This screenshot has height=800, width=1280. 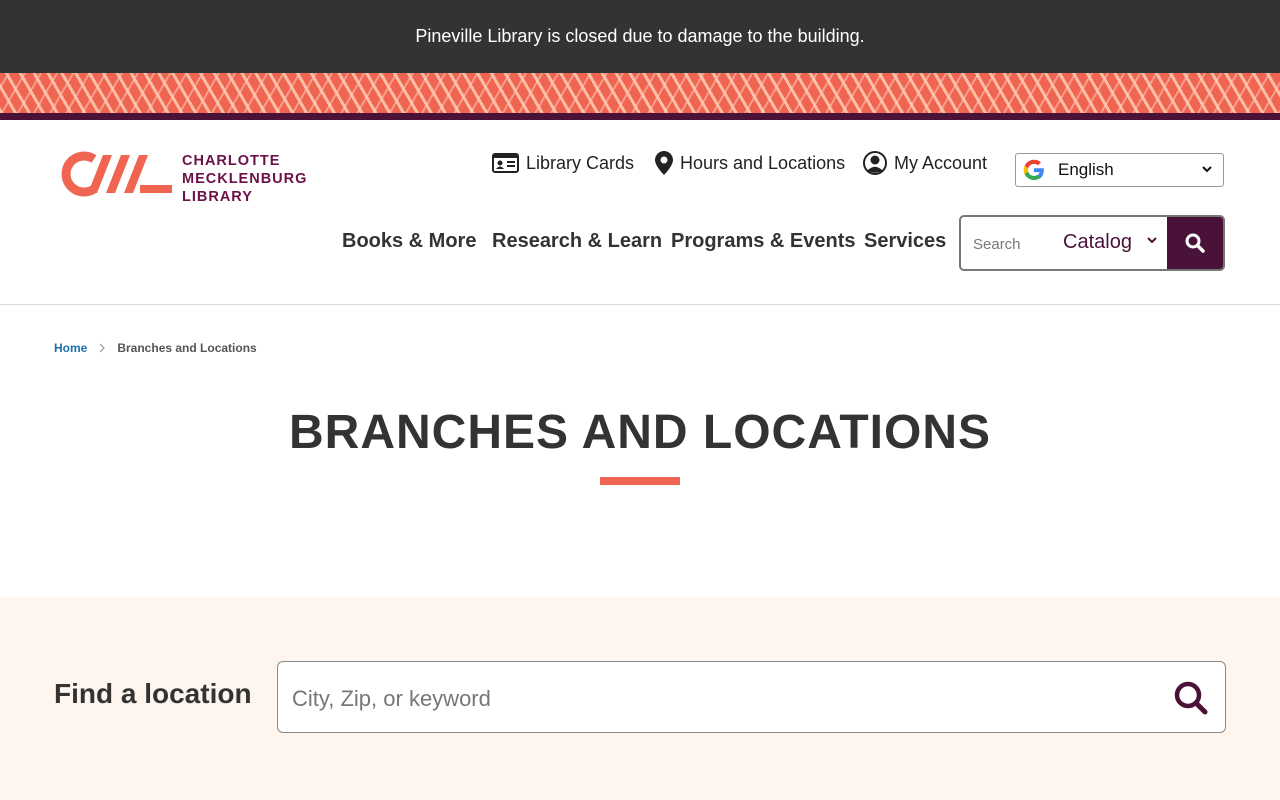 I want to click on search-scope-select: Catalog, so click(x=1097, y=242).